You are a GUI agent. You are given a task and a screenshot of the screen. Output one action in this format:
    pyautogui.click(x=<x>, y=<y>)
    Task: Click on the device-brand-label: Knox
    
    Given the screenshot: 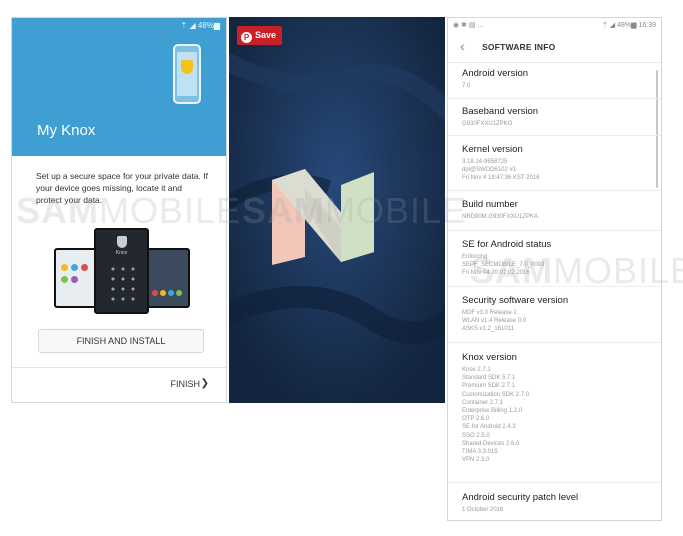 What is the action you would take?
    pyautogui.click(x=121, y=253)
    